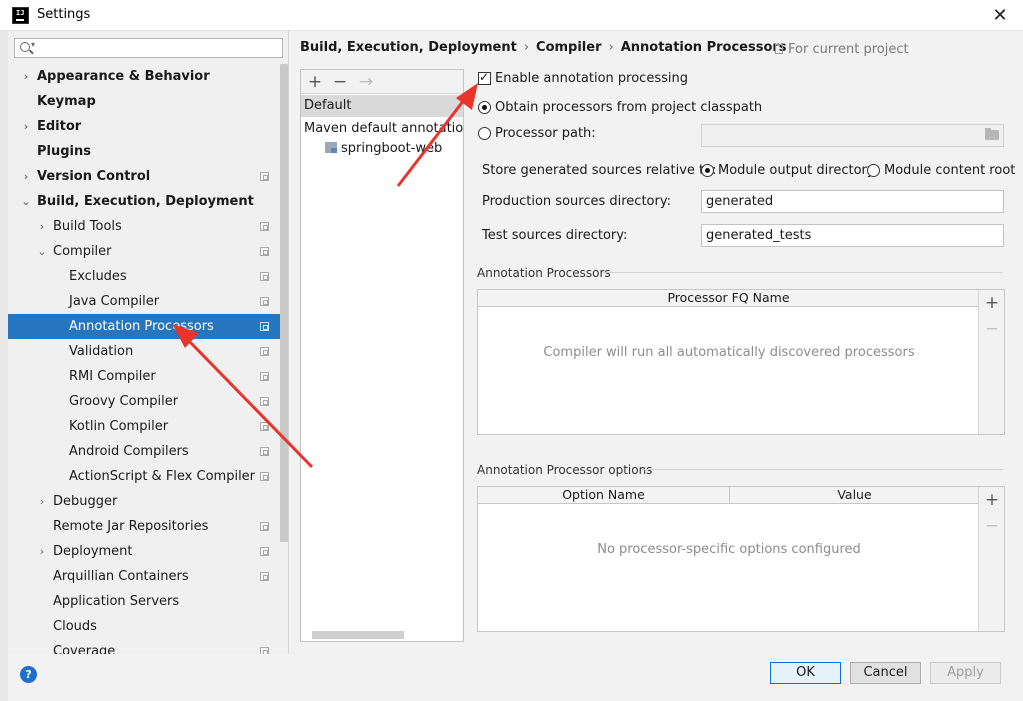  What do you see at coordinates (131, 526) in the screenshot?
I see `sidebar-item-label: Remote Jar Repositories` at bounding box center [131, 526].